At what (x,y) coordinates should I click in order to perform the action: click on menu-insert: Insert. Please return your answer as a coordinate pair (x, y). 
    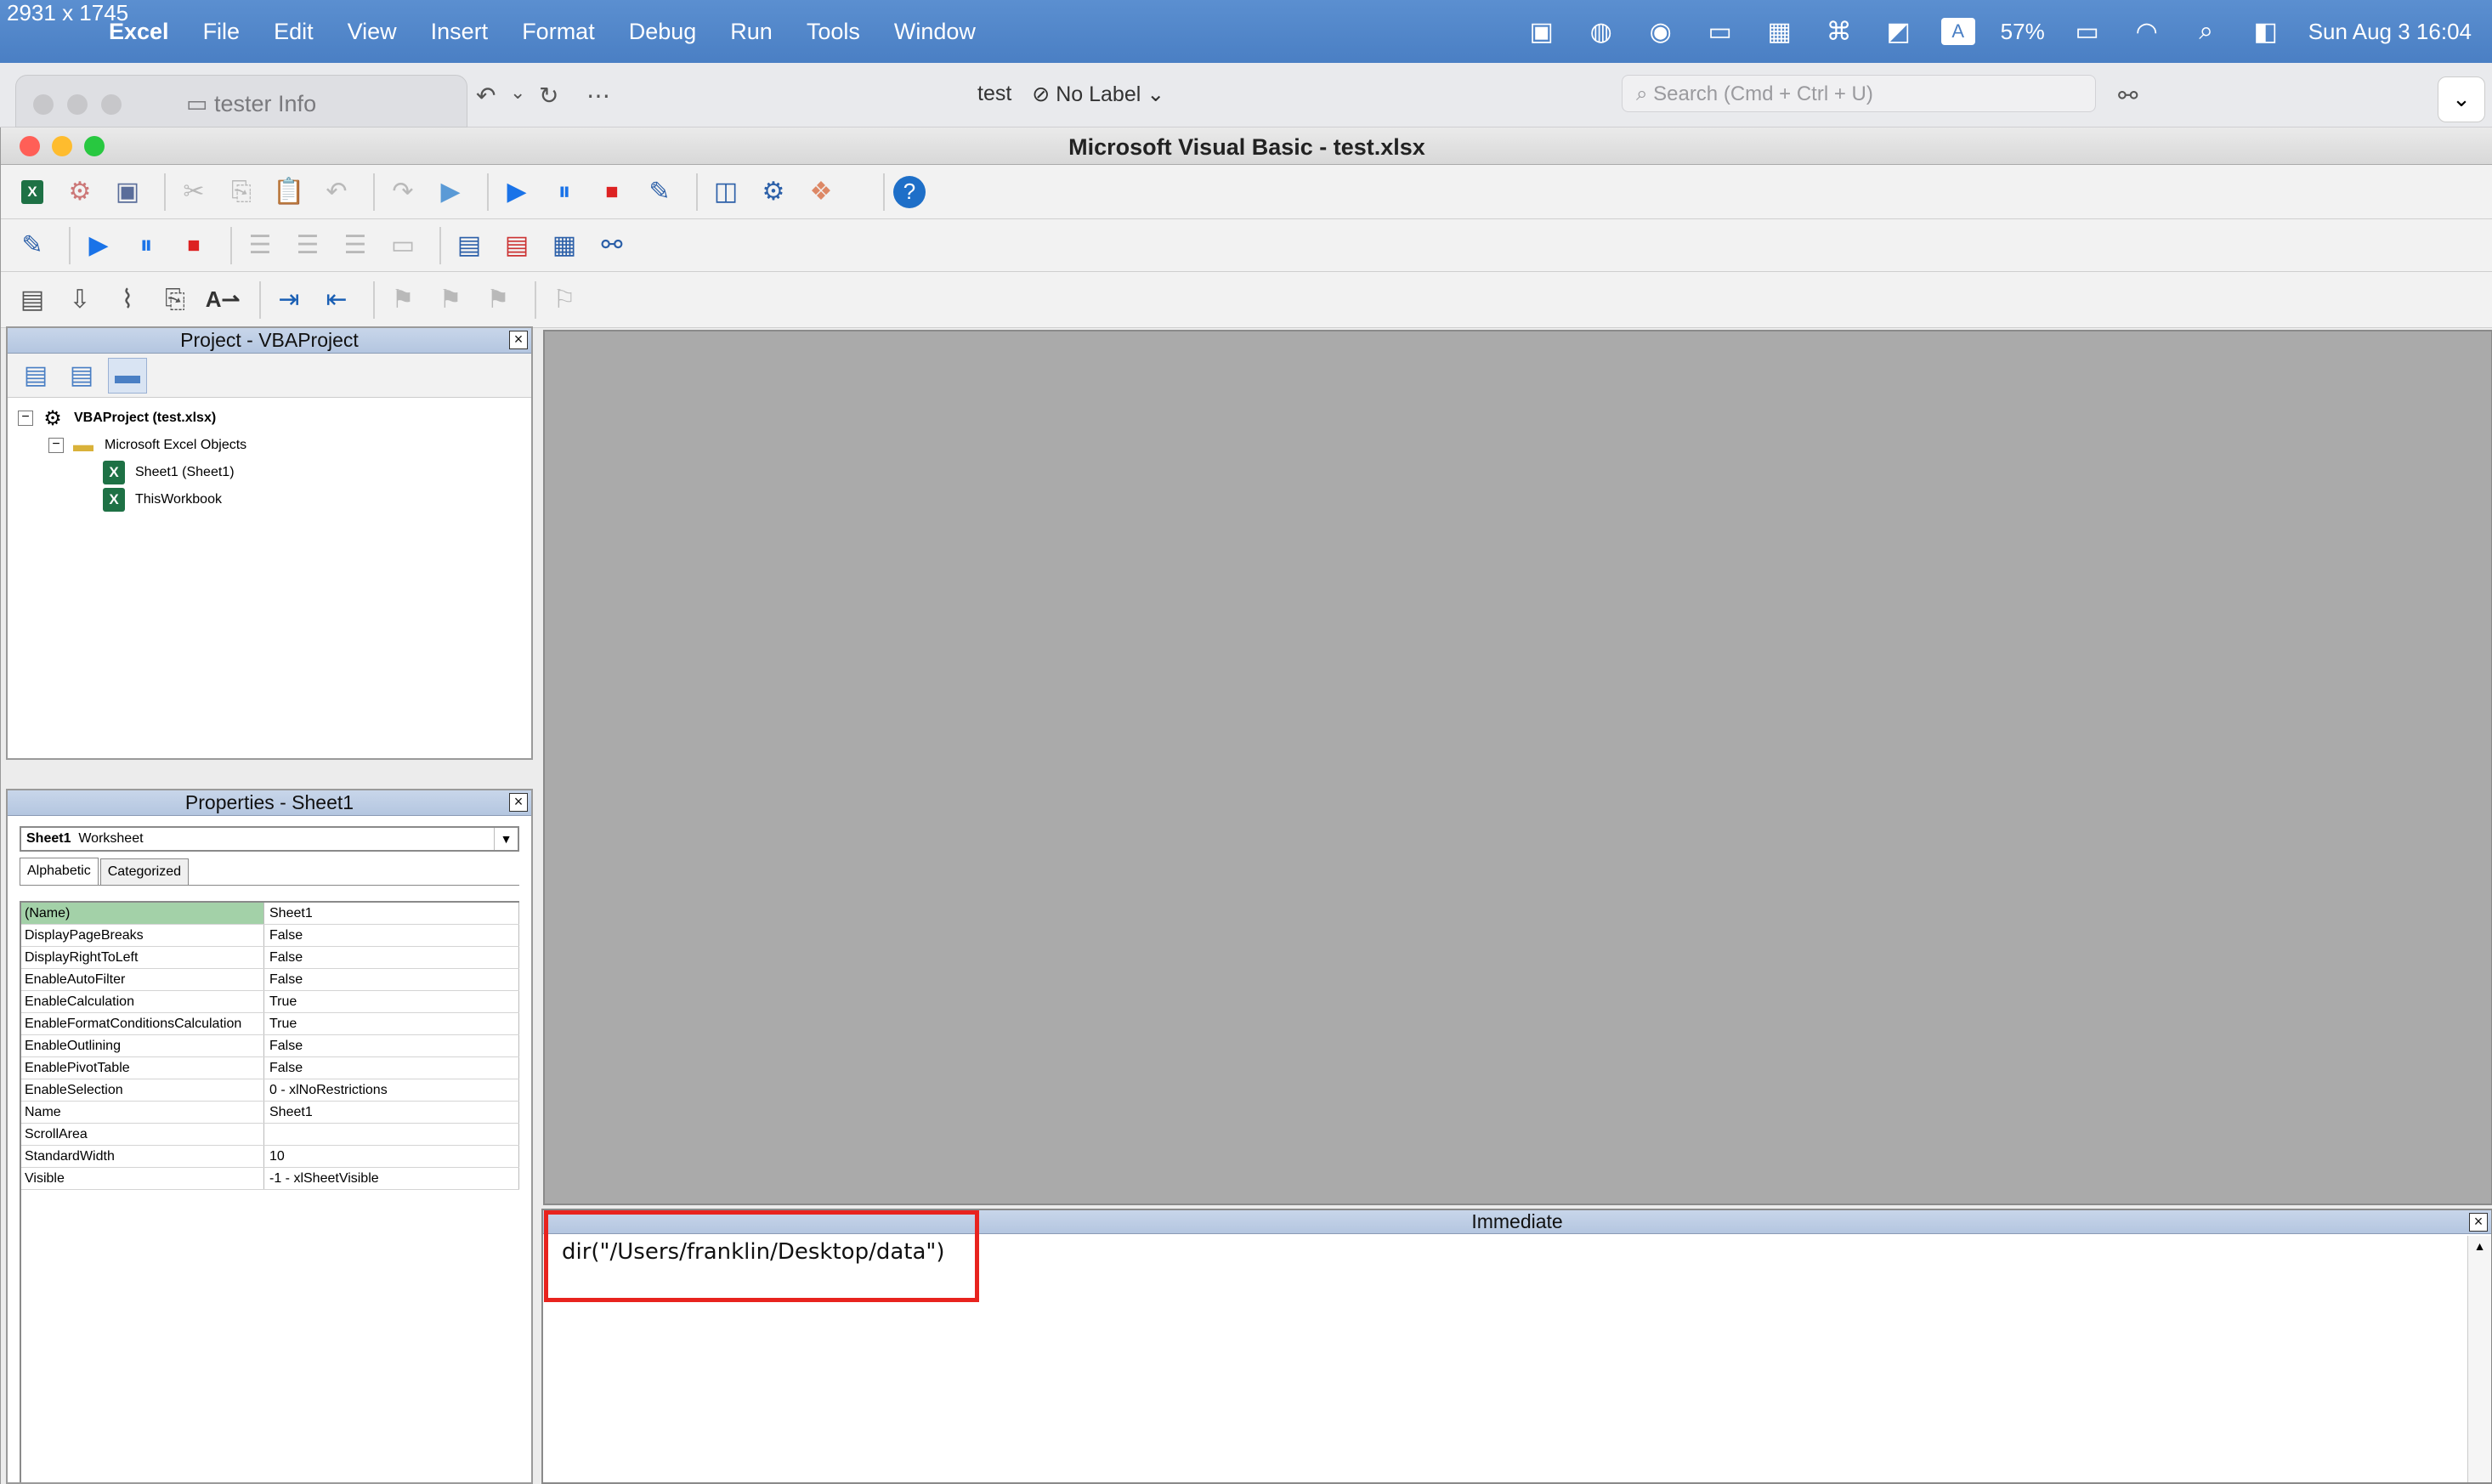
    Looking at the image, I should click on (460, 32).